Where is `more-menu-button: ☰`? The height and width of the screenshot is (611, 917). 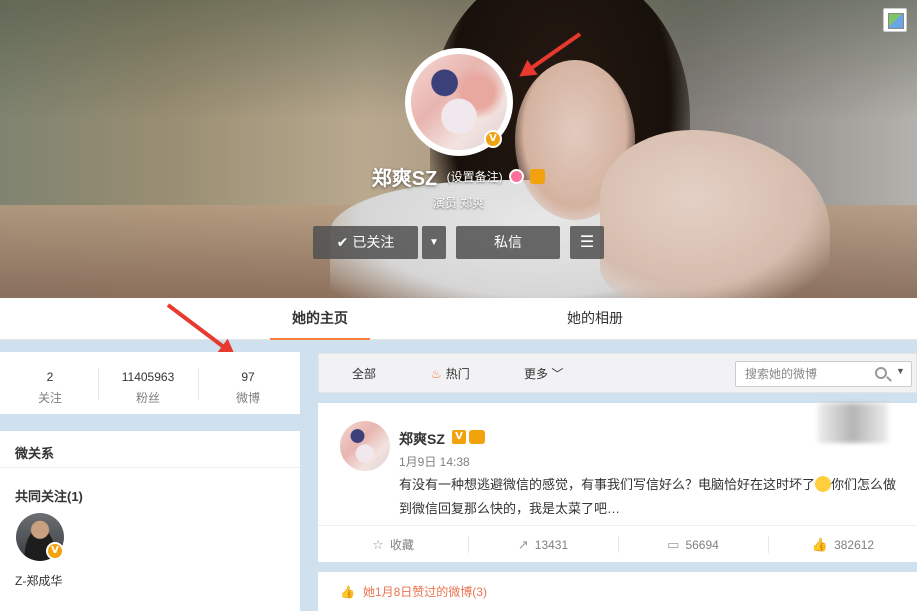 more-menu-button: ☰ is located at coordinates (587, 242).